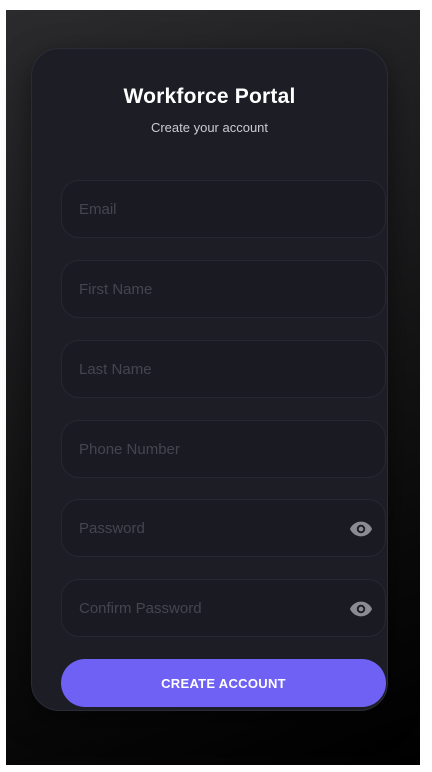  I want to click on last-name-input, so click(223, 369).